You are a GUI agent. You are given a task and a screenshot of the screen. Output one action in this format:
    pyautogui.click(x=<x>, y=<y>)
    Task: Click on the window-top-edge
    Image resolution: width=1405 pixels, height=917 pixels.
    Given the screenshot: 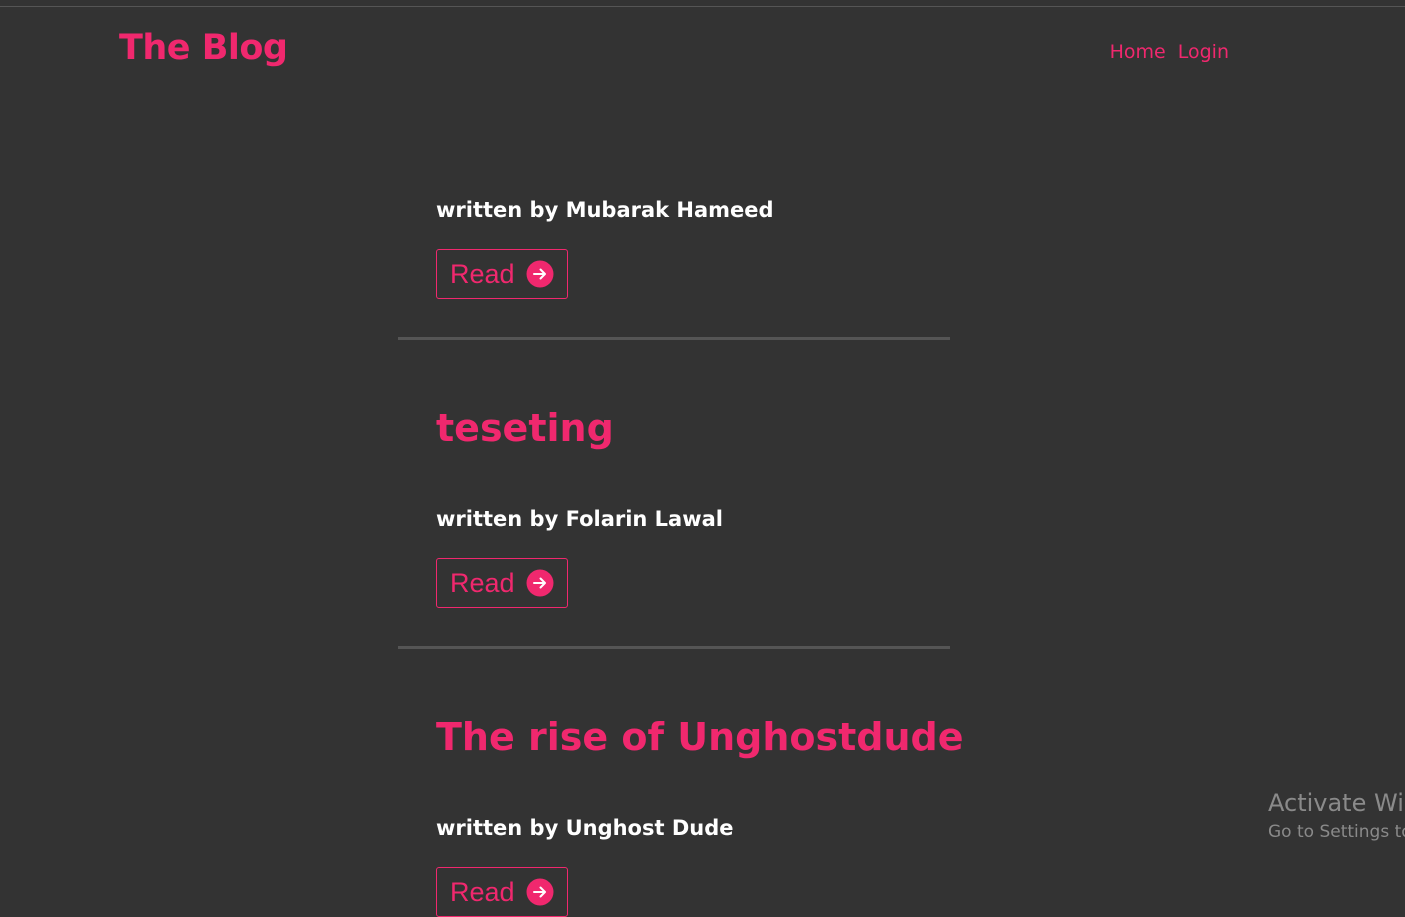 What is the action you would take?
    pyautogui.click(x=702, y=3)
    